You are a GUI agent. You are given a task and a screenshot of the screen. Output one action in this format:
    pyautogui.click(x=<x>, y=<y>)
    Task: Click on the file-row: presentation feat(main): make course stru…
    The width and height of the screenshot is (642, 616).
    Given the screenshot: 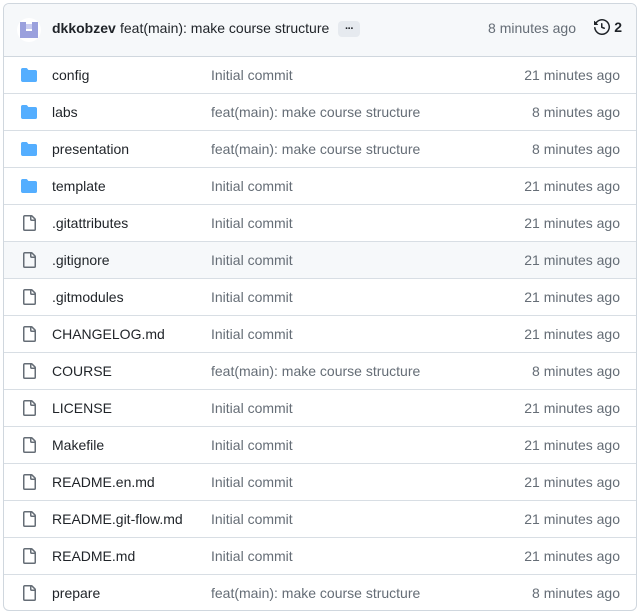 What is the action you would take?
    pyautogui.click(x=320, y=149)
    